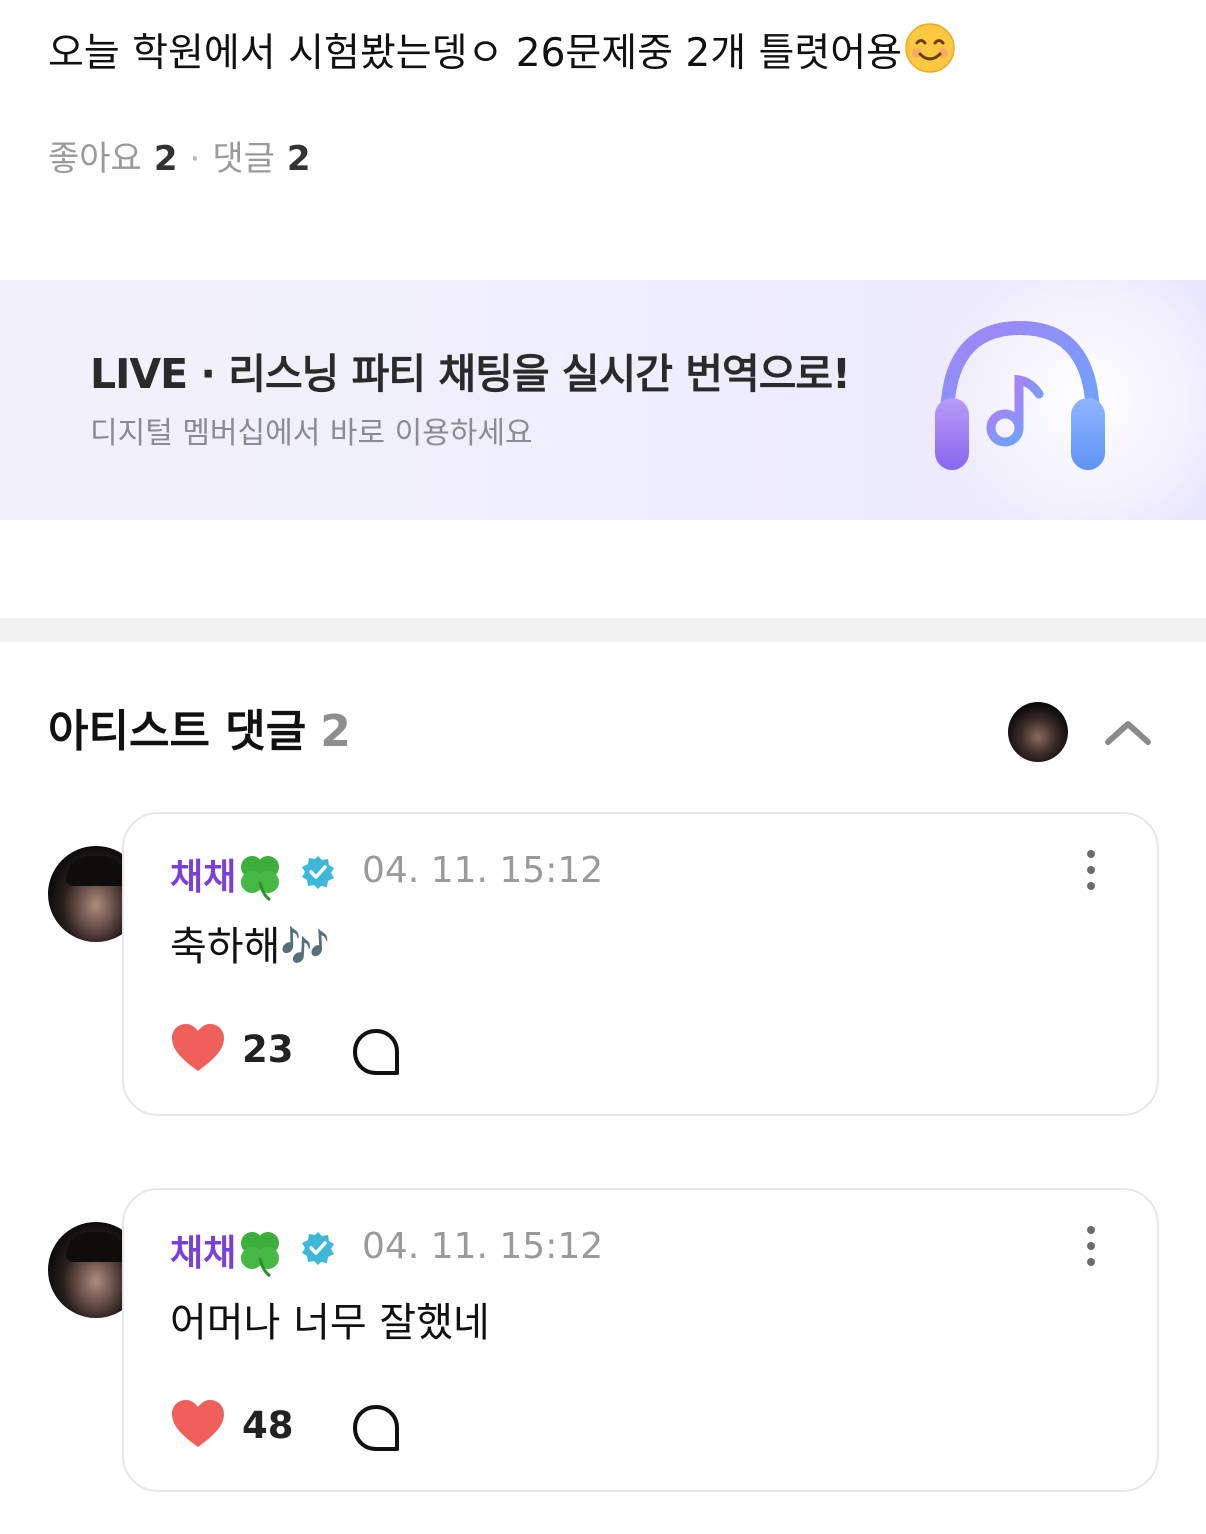  Describe the element at coordinates (335, 731) in the screenshot. I see `artist-comments-count: 2` at that location.